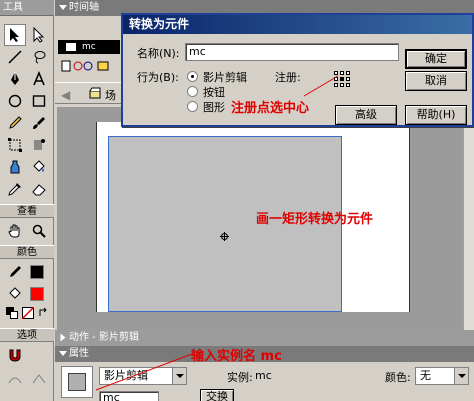 The width and height of the screenshot is (474, 401). Describe the element at coordinates (15, 167) in the screenshot. I see `ink-bottle-tool` at that location.